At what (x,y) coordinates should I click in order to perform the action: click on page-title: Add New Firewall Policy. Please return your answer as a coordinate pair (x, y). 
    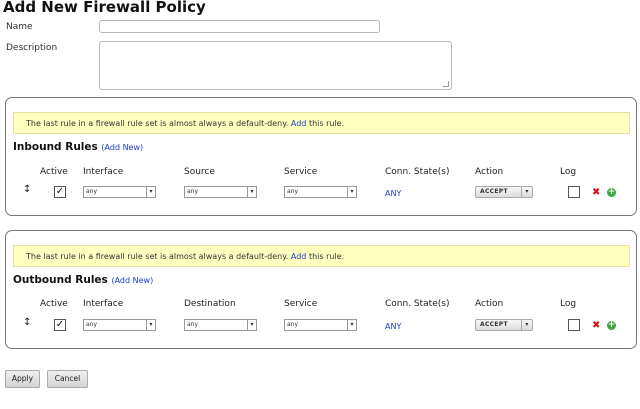
    Looking at the image, I should click on (104, 8).